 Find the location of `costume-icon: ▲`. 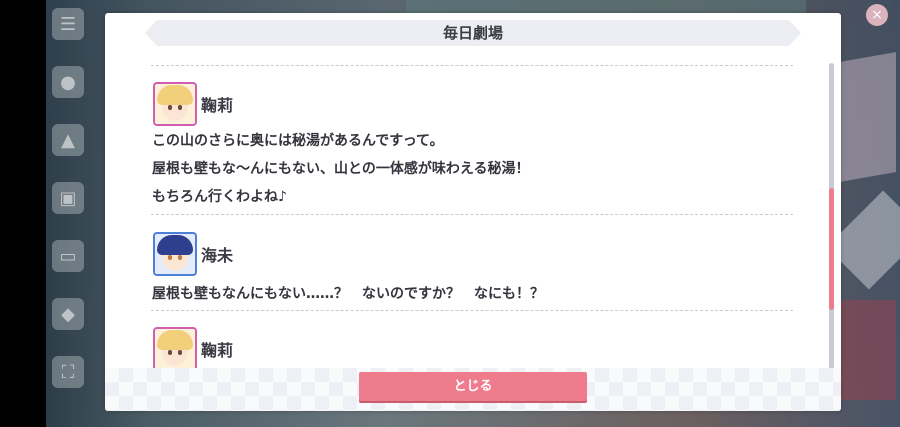

costume-icon: ▲ is located at coordinates (68, 140).